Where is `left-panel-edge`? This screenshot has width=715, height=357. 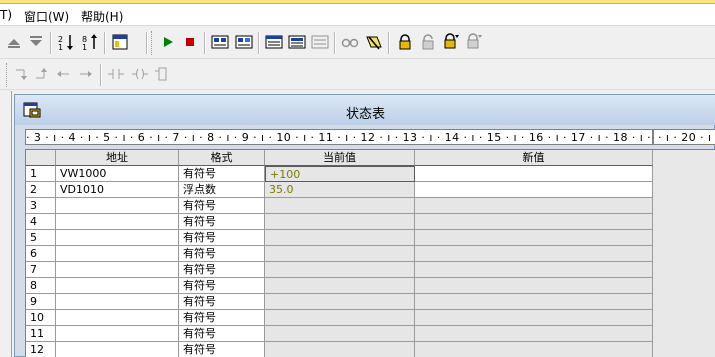
left-panel-edge is located at coordinates (6, 224).